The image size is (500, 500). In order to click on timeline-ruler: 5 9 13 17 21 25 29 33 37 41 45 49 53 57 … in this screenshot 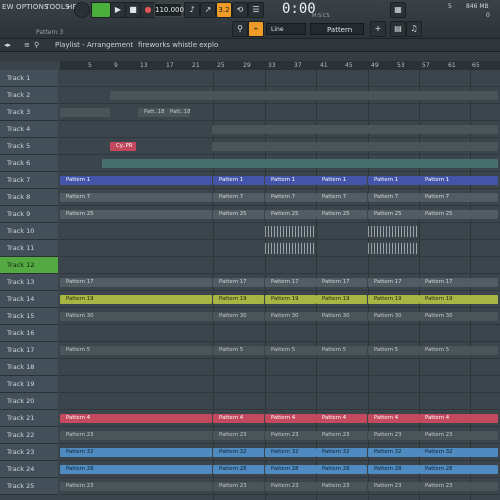, I will do `click(280, 65)`.